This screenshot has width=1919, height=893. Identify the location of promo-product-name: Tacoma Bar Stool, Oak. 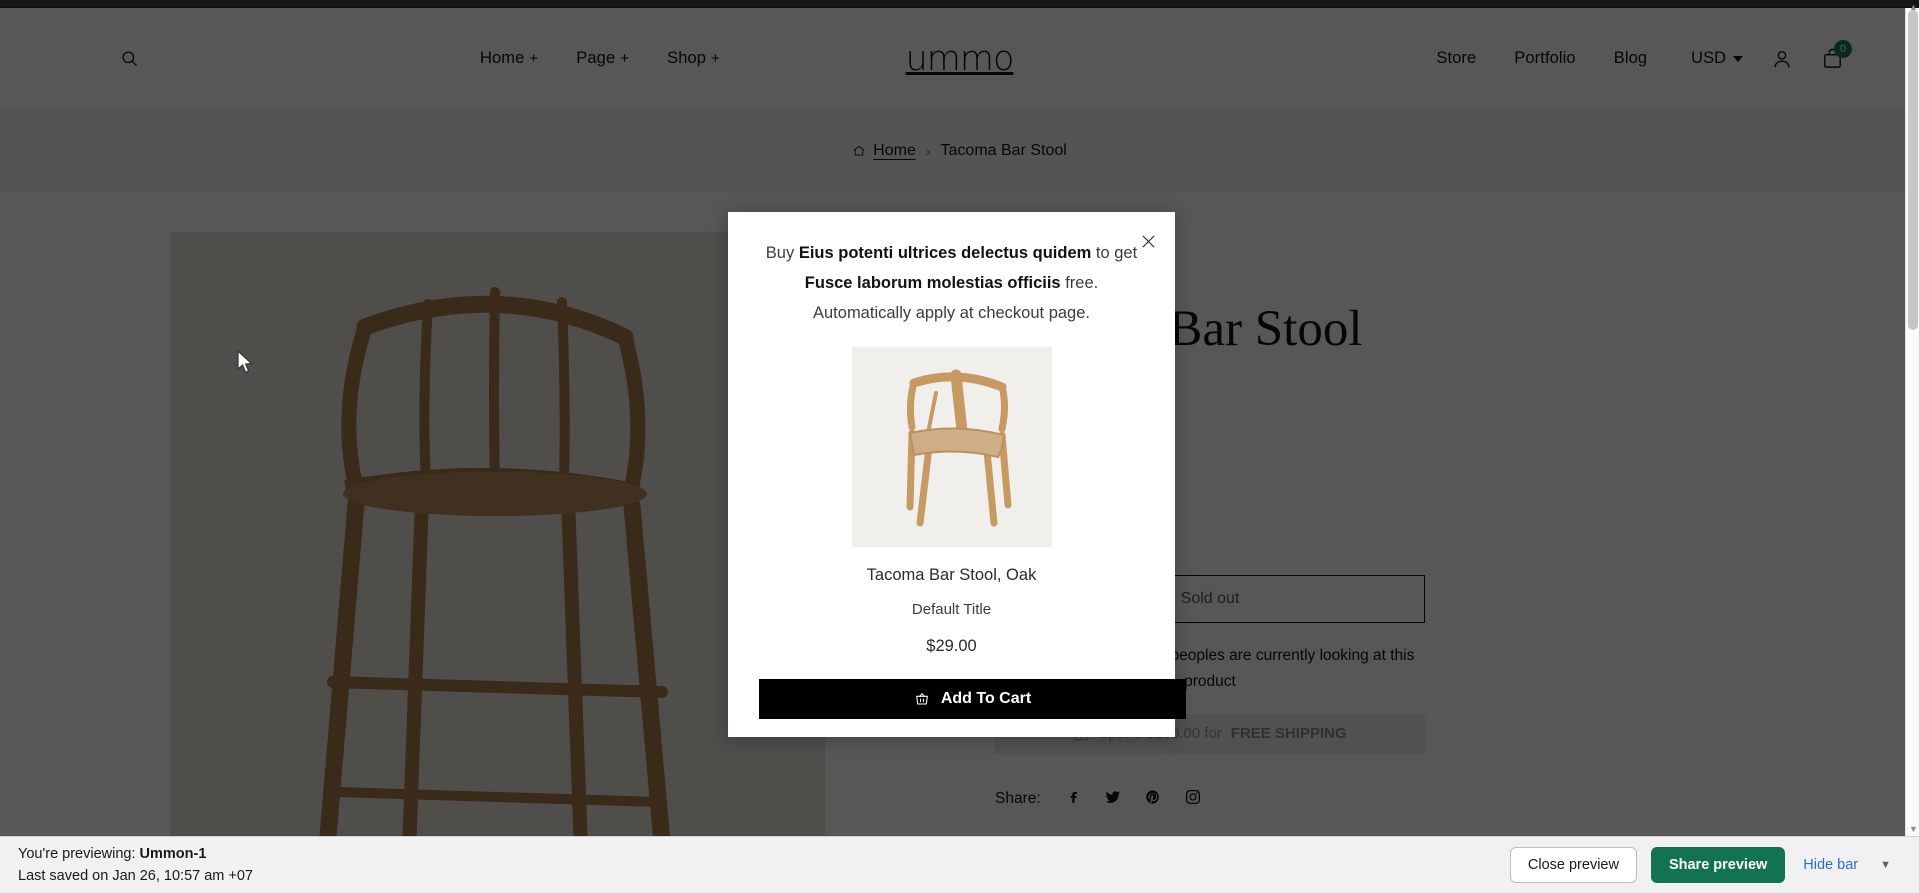
(951, 575).